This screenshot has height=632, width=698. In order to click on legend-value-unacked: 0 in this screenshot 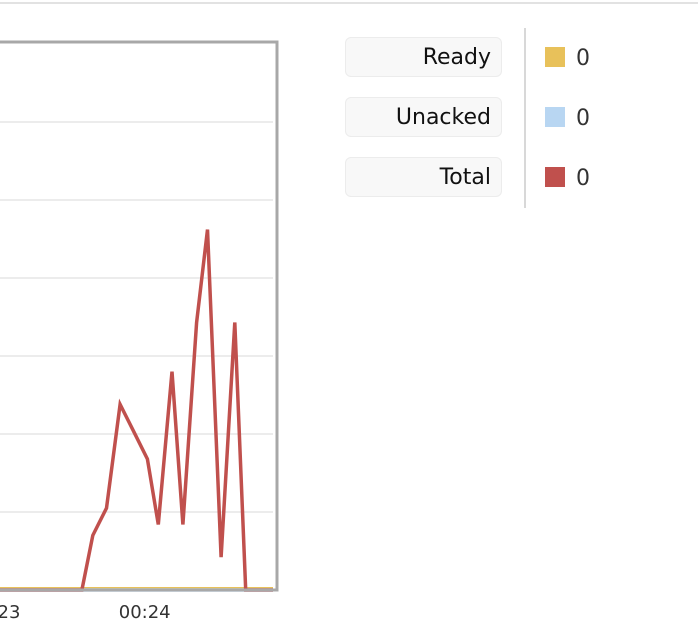, I will do `click(567, 117)`.